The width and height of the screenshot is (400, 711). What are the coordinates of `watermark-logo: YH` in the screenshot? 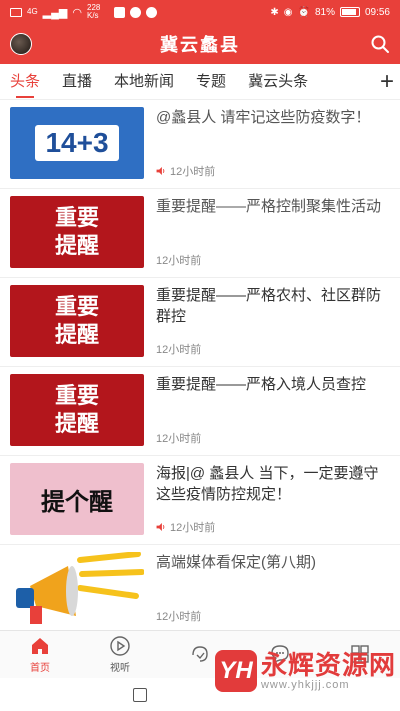 It's located at (235, 671).